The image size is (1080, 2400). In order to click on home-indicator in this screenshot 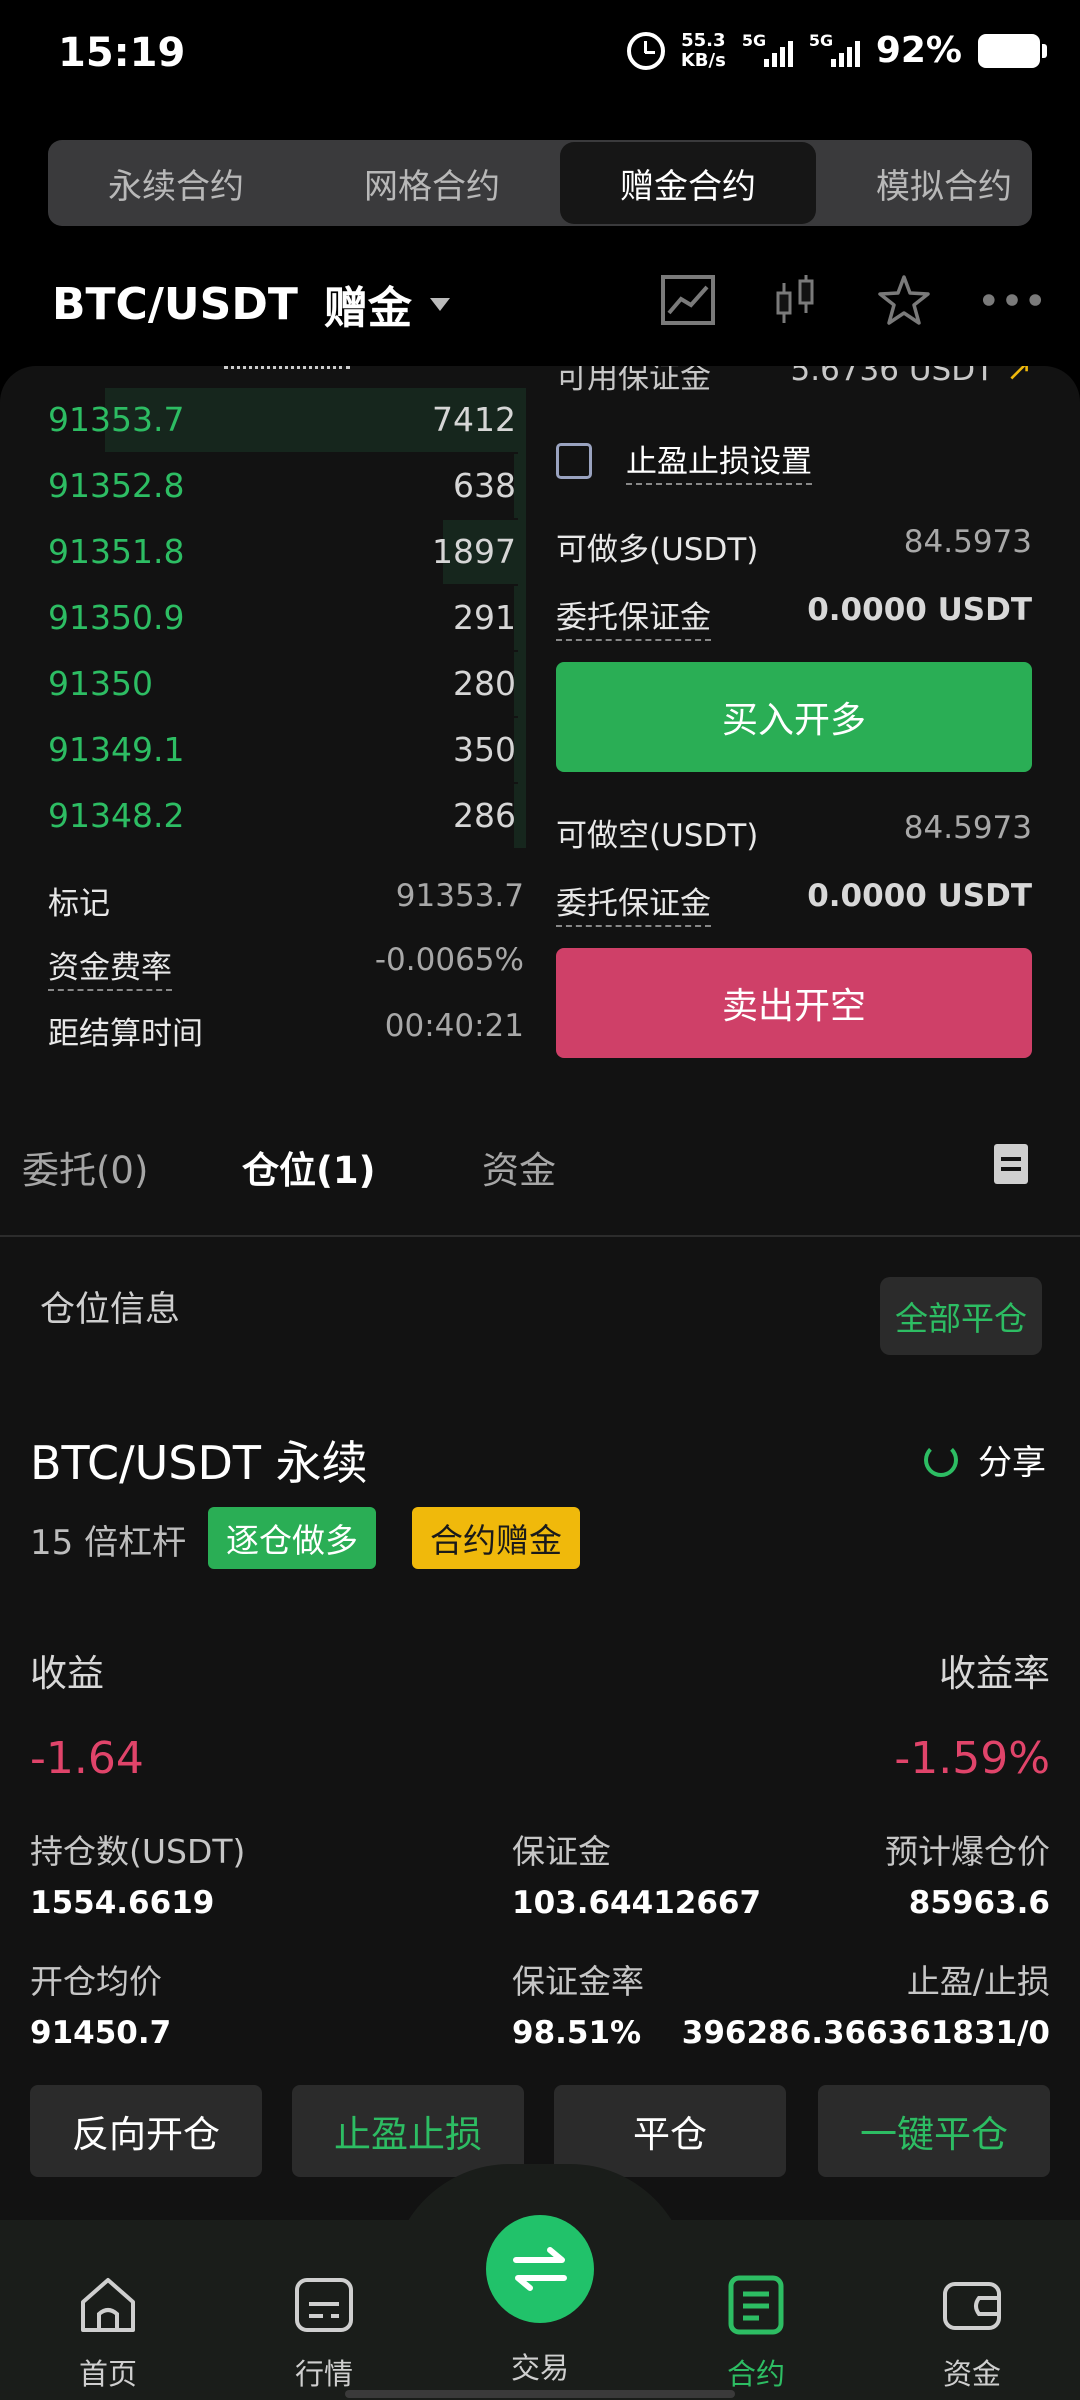, I will do `click(540, 2394)`.